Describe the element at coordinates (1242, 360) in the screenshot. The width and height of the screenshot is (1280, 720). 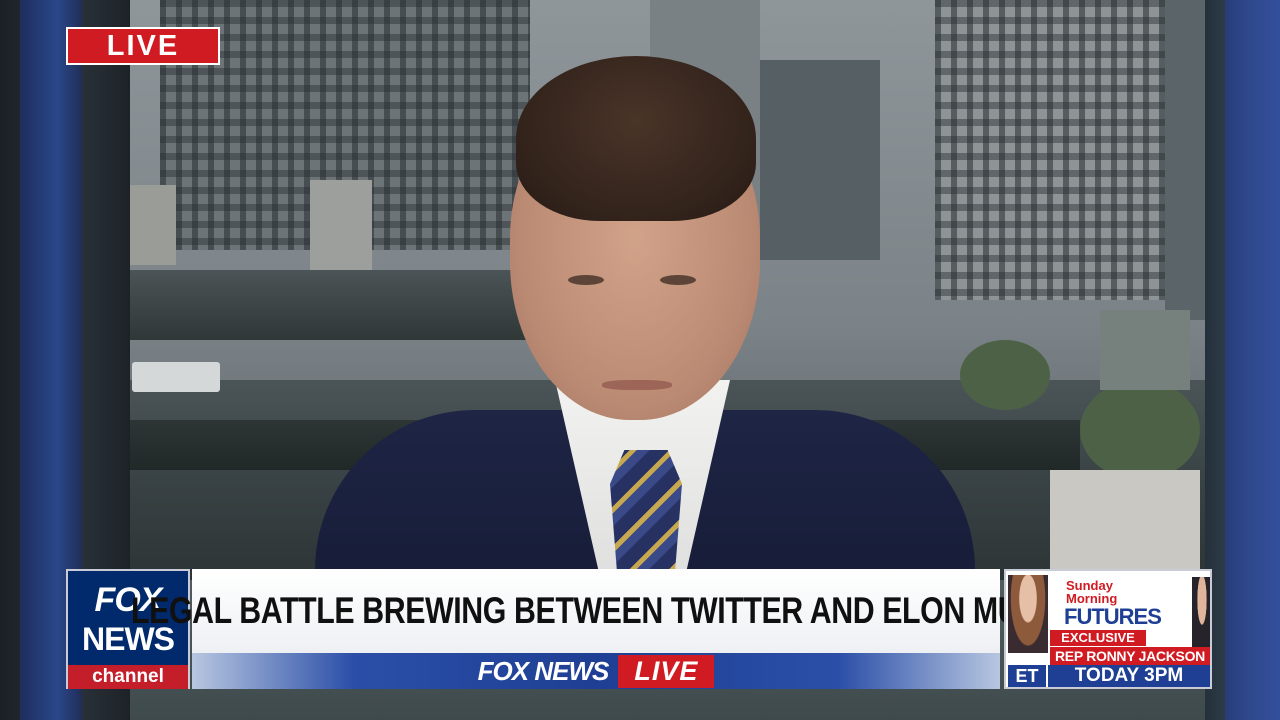
I see `studio-frame-right` at that location.